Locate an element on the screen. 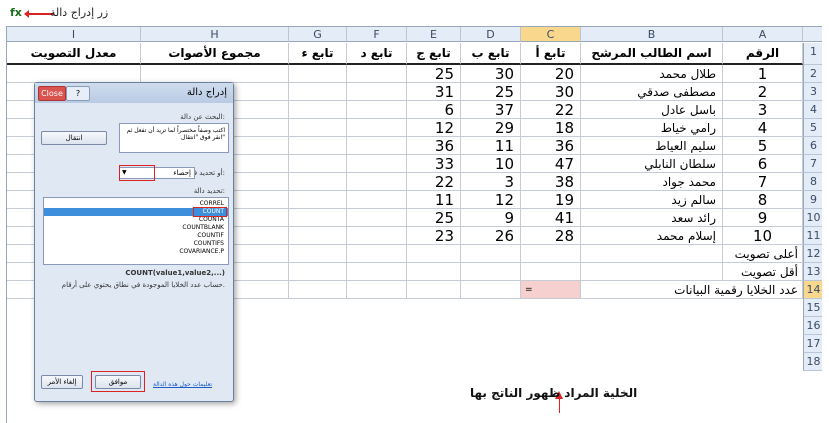 This screenshot has height=423, width=829. function-item: COUNTIF is located at coordinates (136, 236).